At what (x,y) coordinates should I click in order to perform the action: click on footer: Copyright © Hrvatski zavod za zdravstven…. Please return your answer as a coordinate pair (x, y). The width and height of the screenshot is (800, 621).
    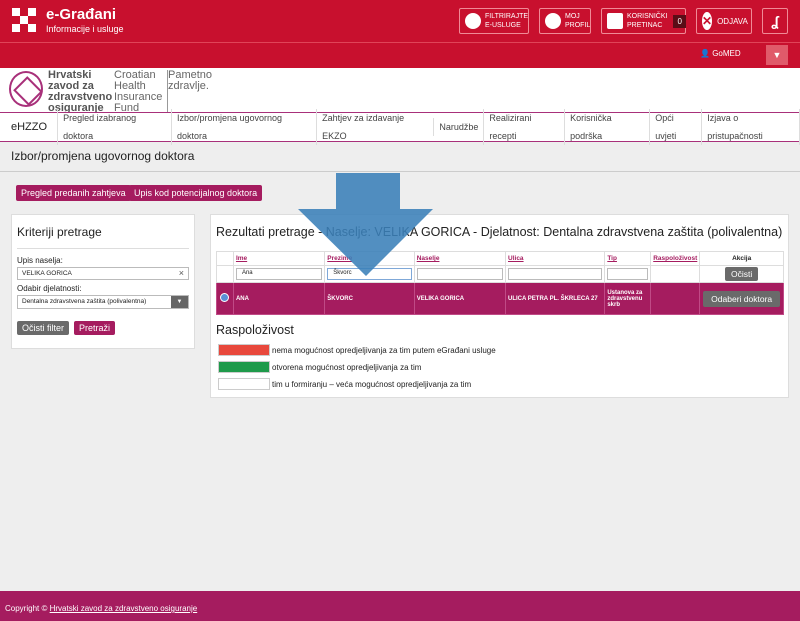
    Looking at the image, I should click on (400, 606).